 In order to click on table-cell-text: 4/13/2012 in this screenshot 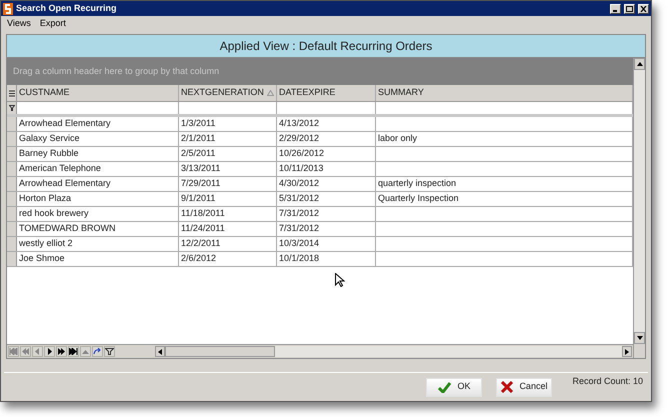, I will do `click(299, 123)`.